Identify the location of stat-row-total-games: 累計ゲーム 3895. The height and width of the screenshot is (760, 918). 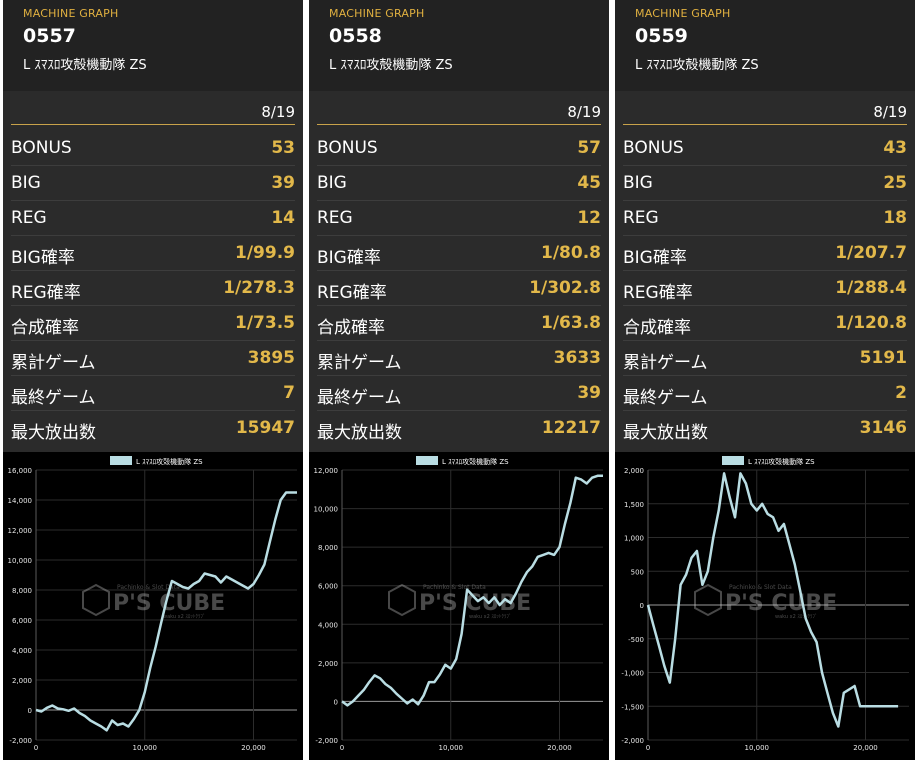
(153, 358).